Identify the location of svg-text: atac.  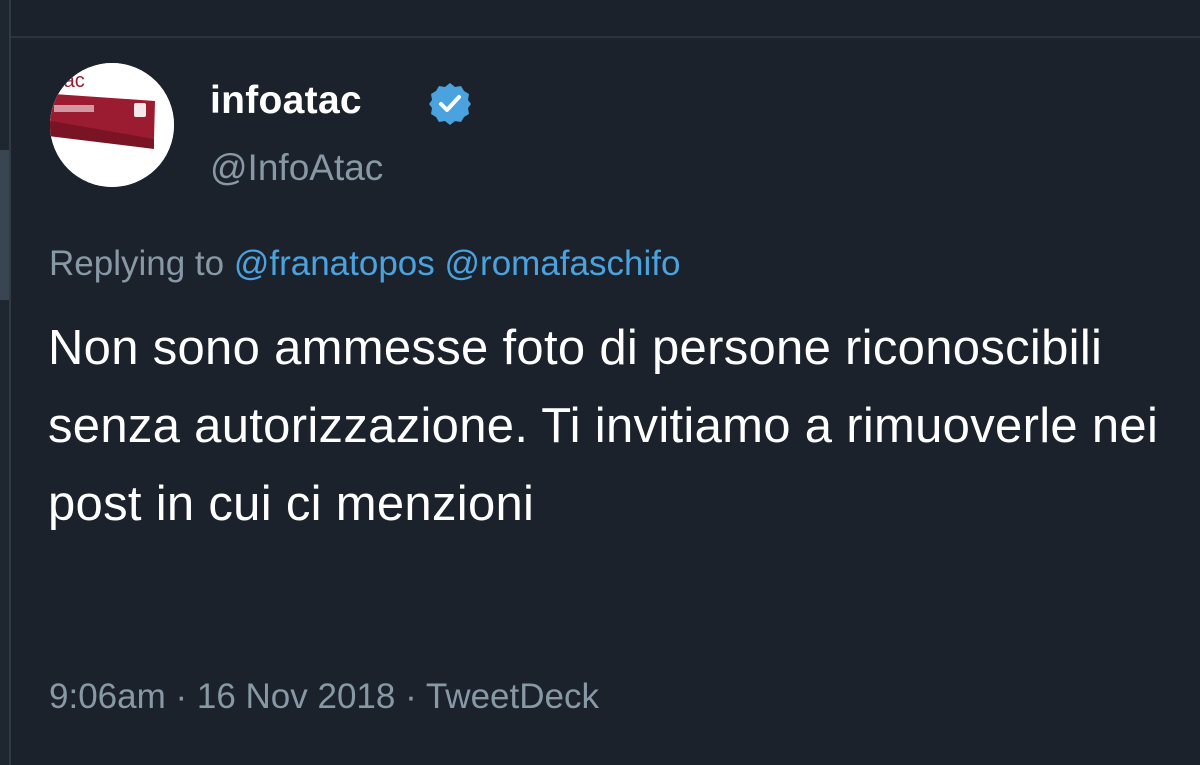
(67, 81).